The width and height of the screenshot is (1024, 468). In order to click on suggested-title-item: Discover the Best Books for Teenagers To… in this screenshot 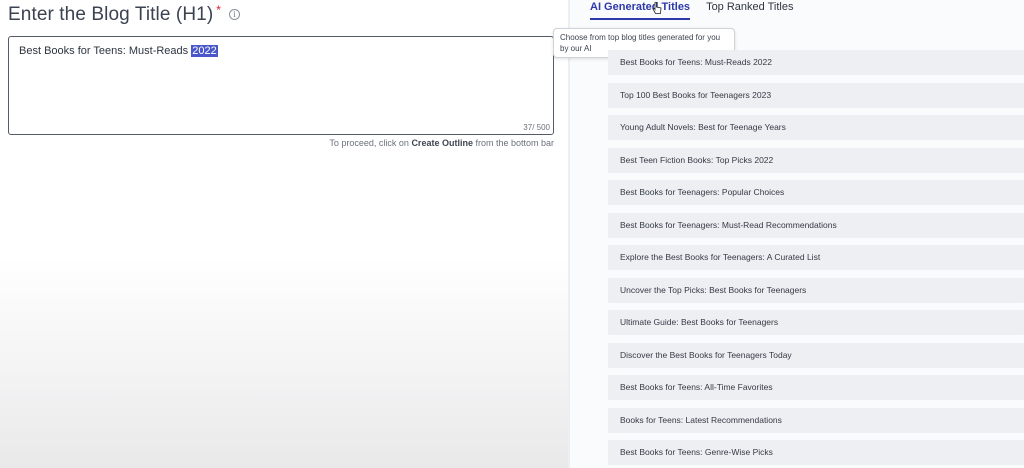, I will do `click(816, 355)`.